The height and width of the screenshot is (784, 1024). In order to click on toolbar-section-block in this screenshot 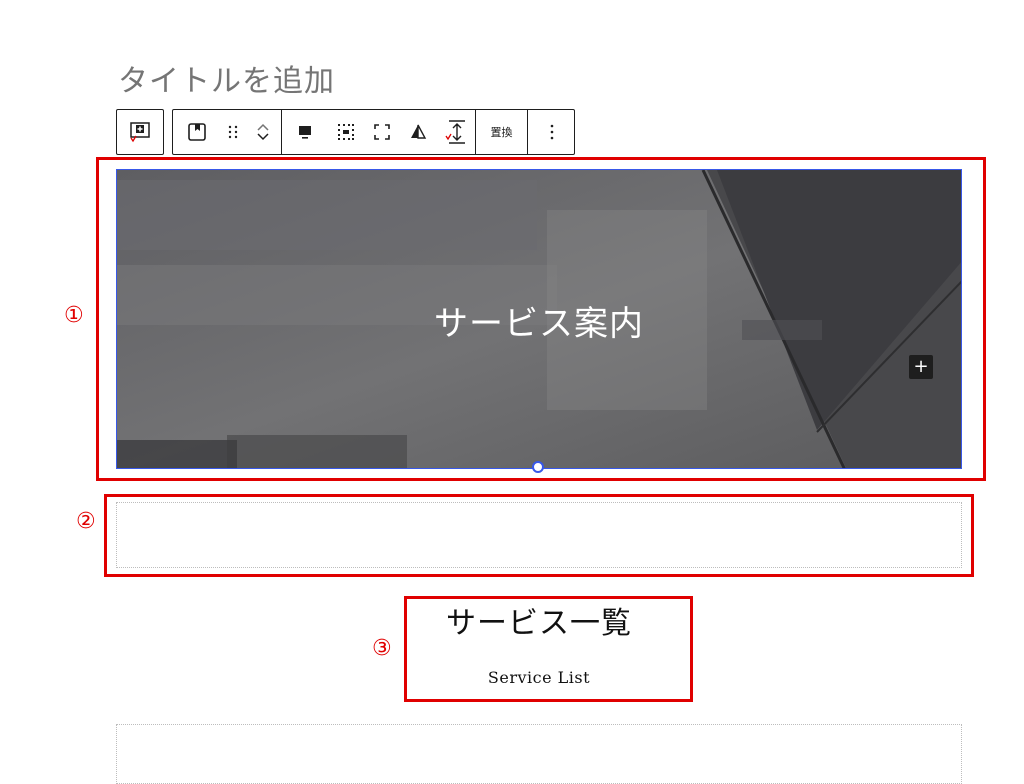, I will do `click(227, 132)`.